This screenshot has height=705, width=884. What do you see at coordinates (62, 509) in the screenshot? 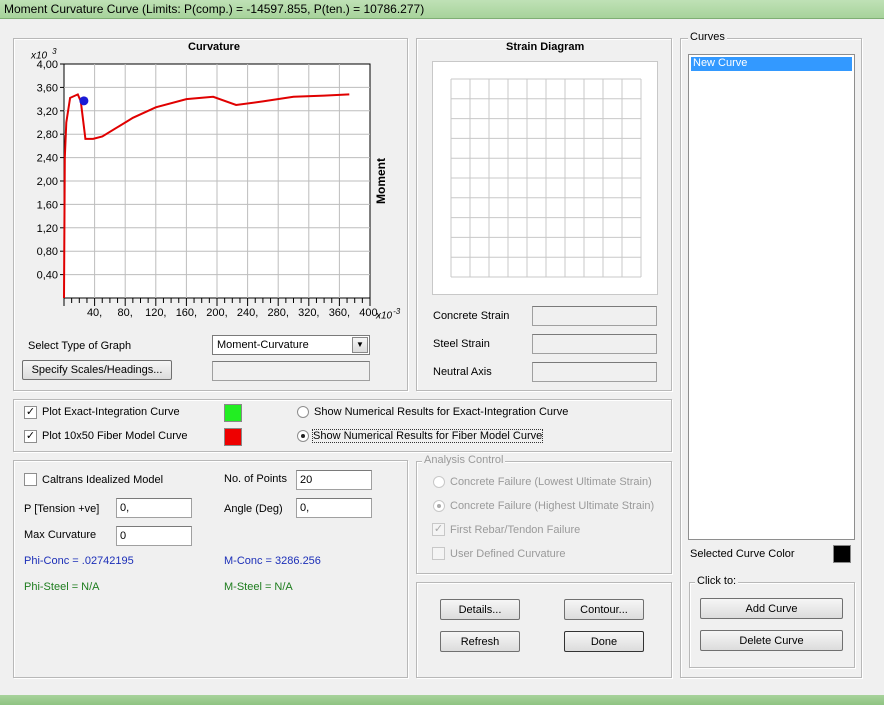
I see `p-tension-label: P [Tension +ve]` at bounding box center [62, 509].